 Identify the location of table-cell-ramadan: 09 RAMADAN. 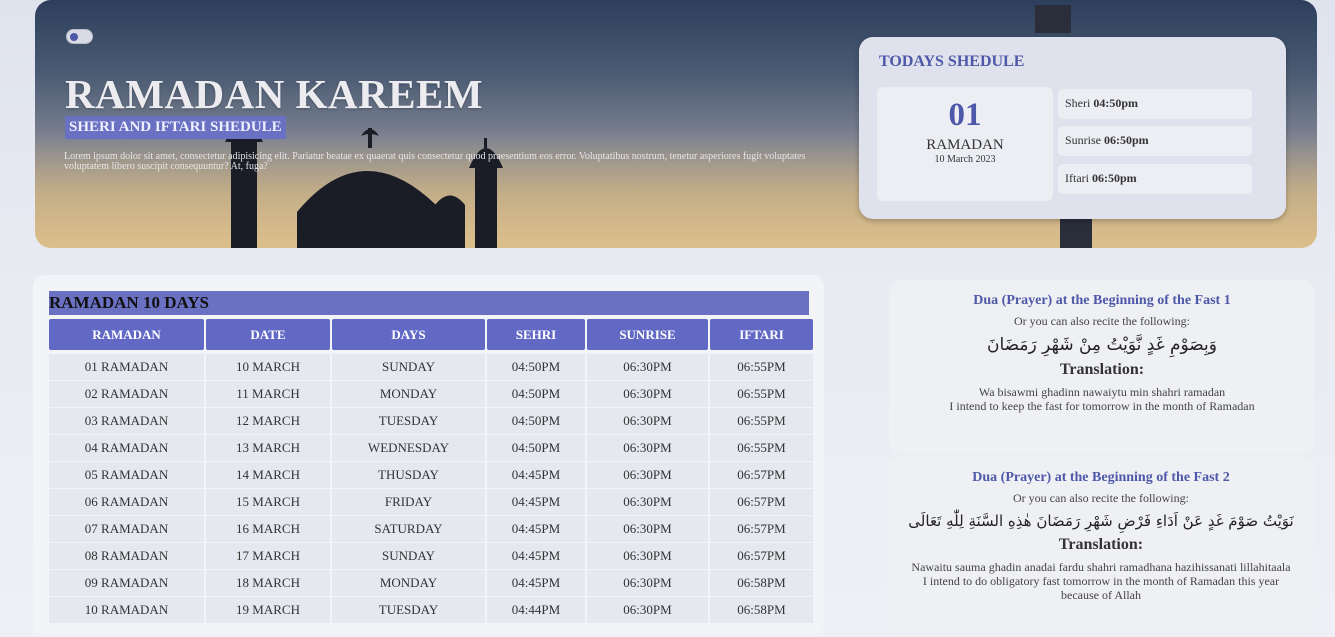
(126, 583).